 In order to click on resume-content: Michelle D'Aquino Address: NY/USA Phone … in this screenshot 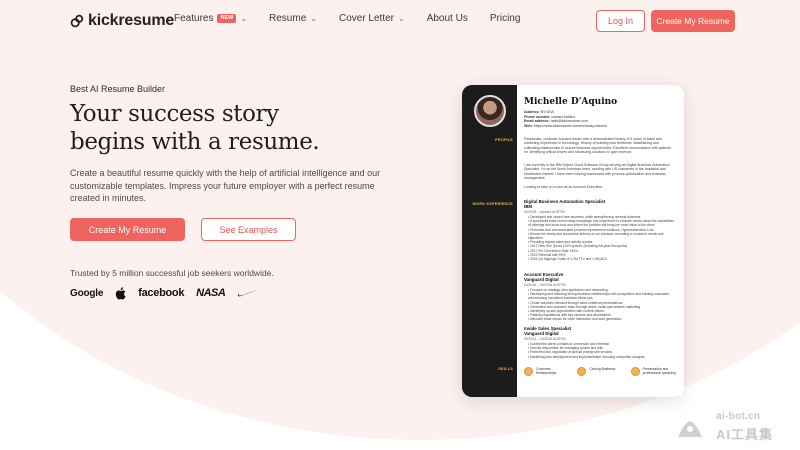, I will do `click(601, 241)`.